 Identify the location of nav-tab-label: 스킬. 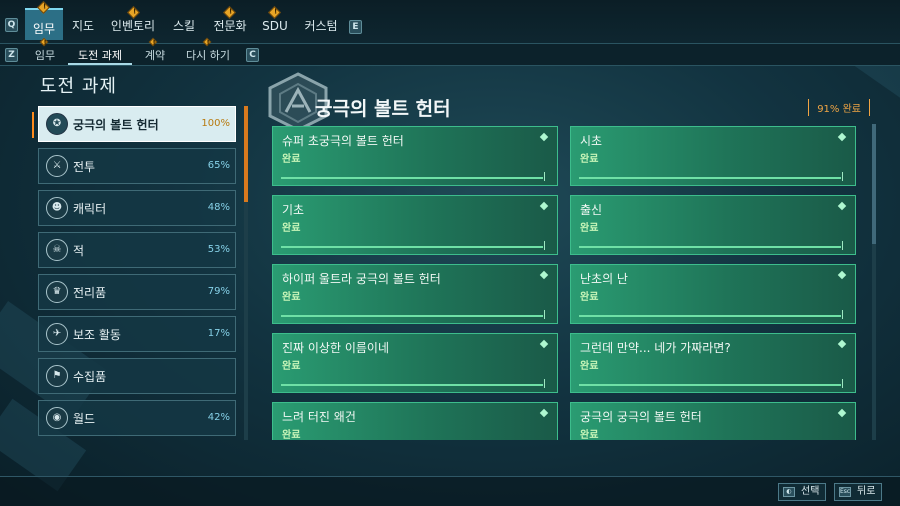
(184, 26).